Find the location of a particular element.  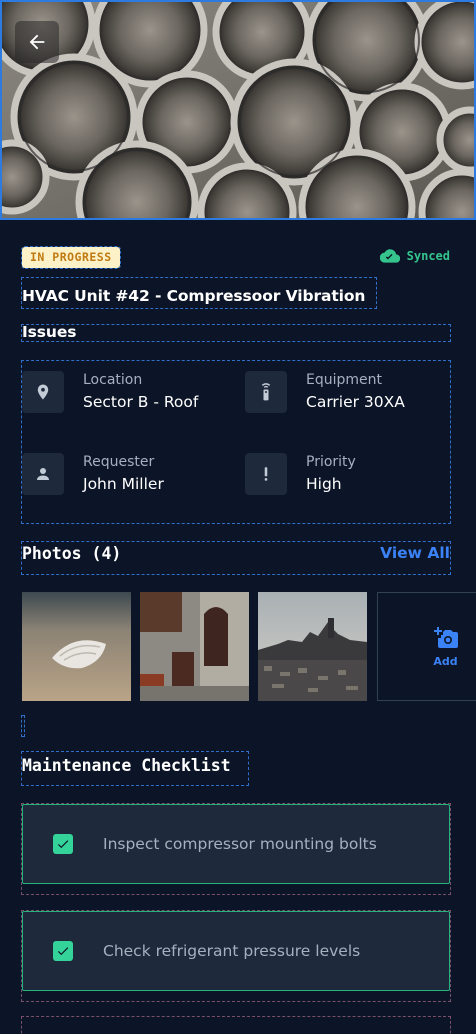

add-photo-button: Add is located at coordinates (426, 646).